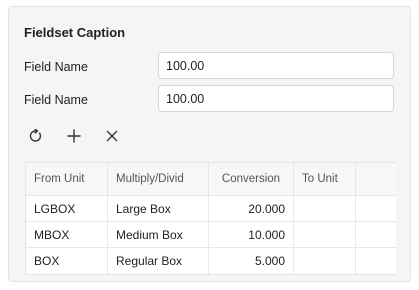 Image resolution: width=419 pixels, height=290 pixels. What do you see at coordinates (251, 179) in the screenshot?
I see `column-header-conversion: Conversion` at bounding box center [251, 179].